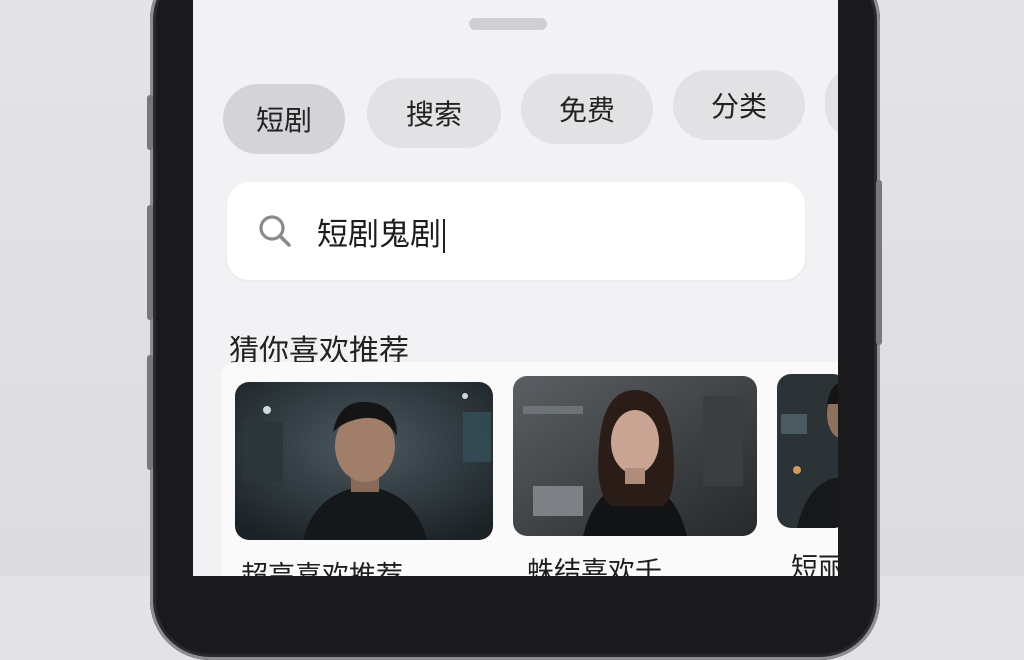  I want to click on chip-search: 搜索, so click(434, 113).